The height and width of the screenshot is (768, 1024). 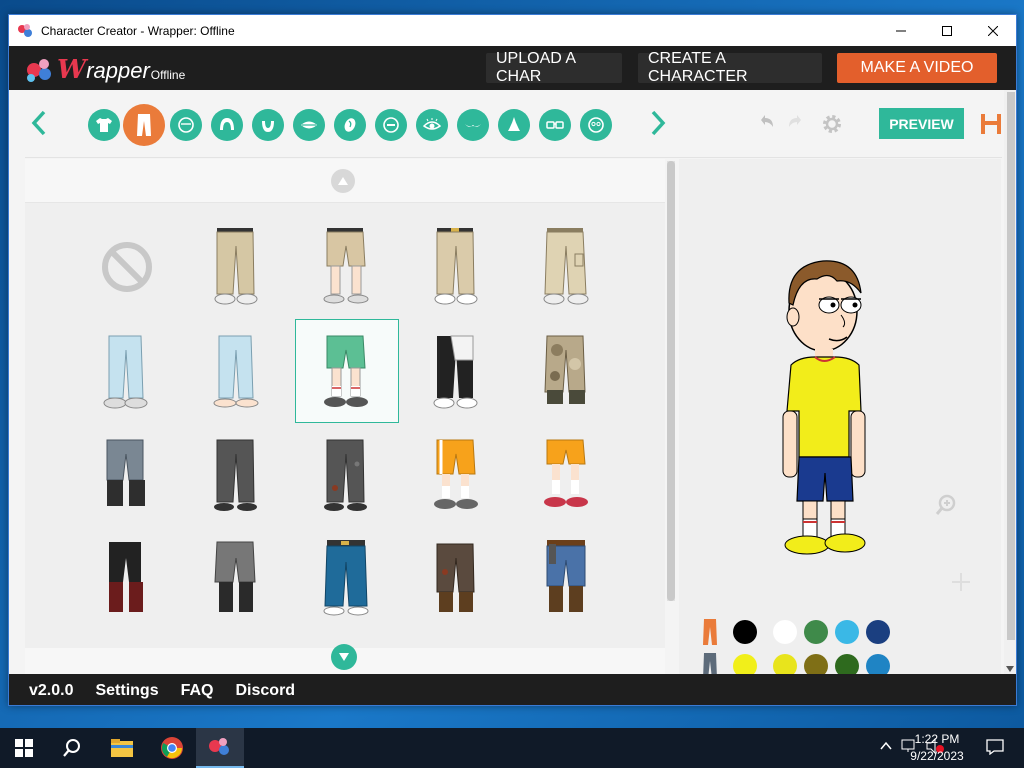 I want to click on pants-gray-blackboots-icon, so click(x=235, y=576).